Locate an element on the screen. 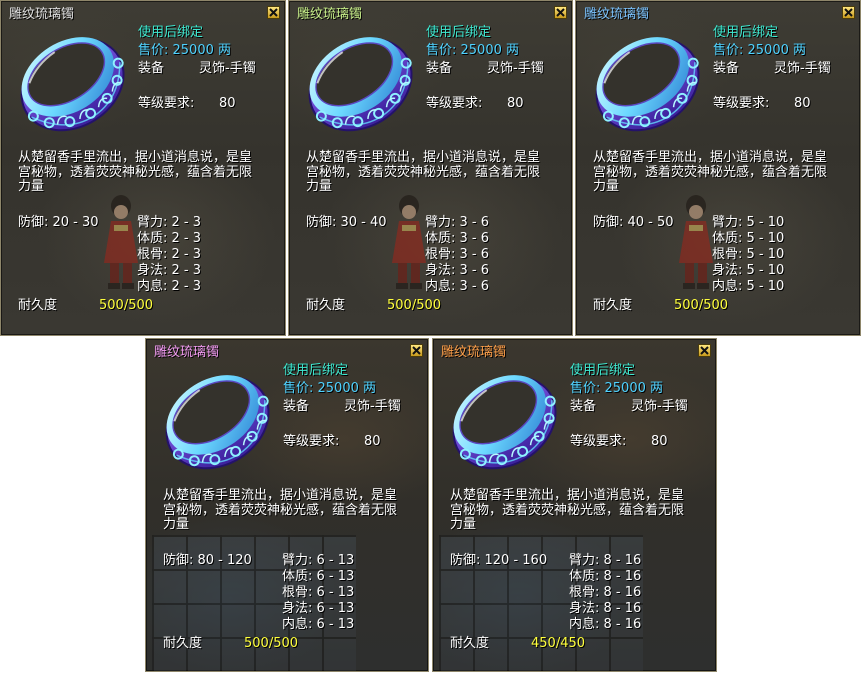  attribute-agility: 身法: 6 - 13 is located at coordinates (318, 608).